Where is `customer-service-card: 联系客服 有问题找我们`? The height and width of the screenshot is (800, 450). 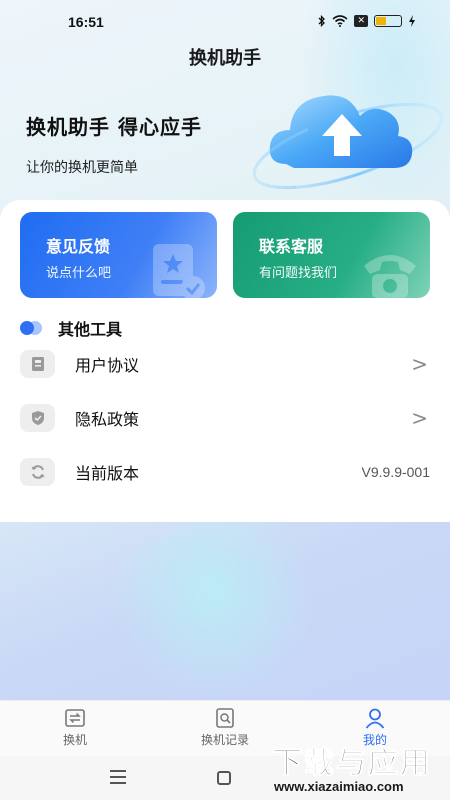
customer-service-card: 联系客服 有问题找我们 is located at coordinates (331, 255).